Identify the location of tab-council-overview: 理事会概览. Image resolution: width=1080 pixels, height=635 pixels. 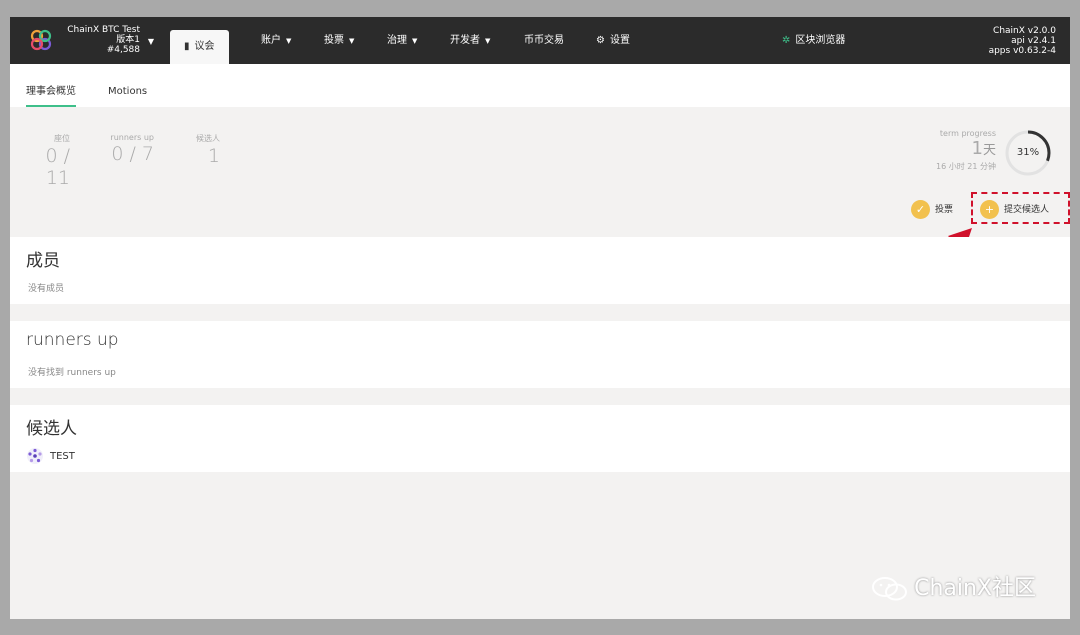
(51, 85).